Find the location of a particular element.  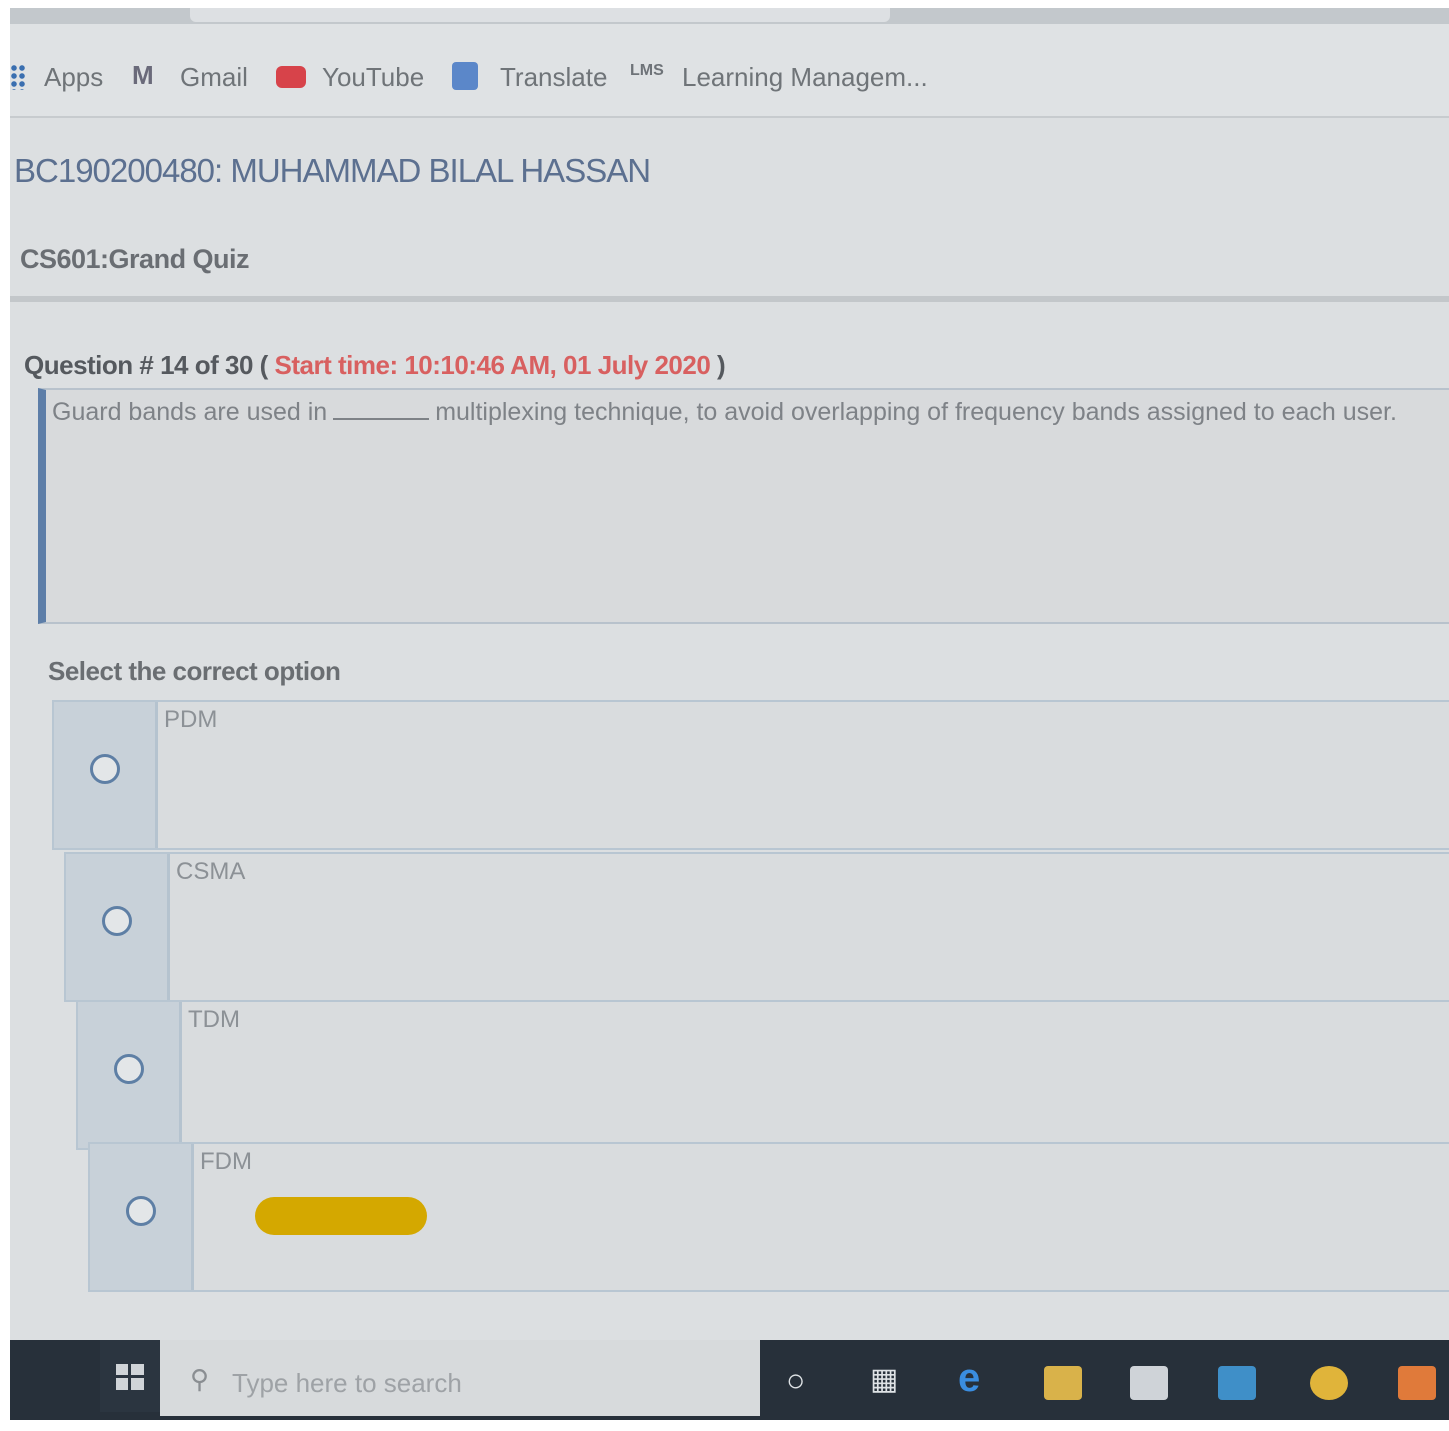

cortana-icon: ○ is located at coordinates (795, 1380).